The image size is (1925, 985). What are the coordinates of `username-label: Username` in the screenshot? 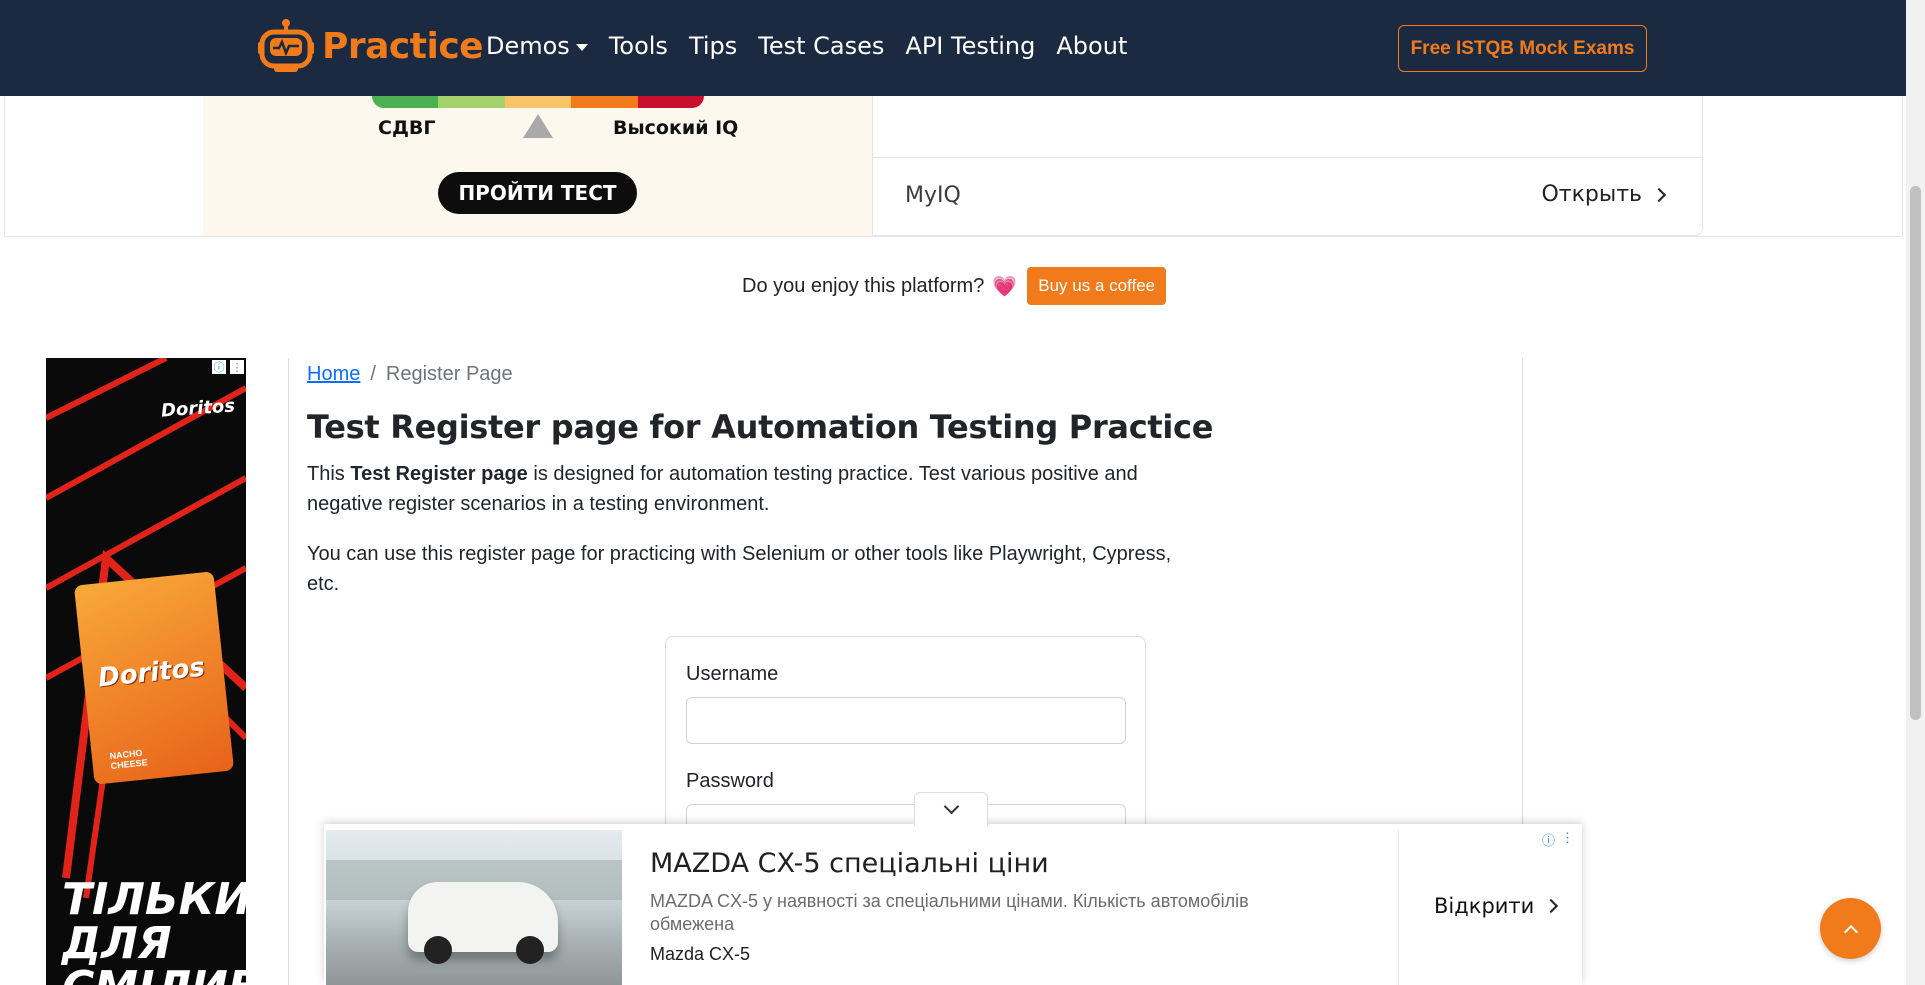 It's located at (732, 674).